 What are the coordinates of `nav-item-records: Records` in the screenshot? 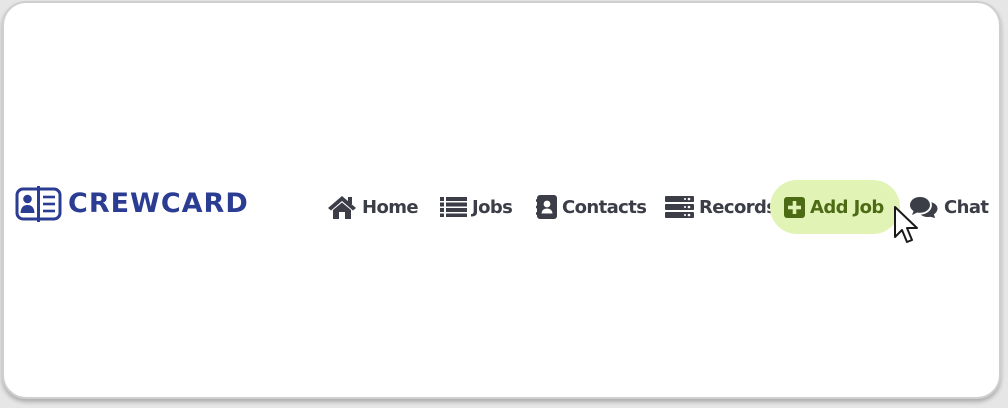 It's located at (721, 207).